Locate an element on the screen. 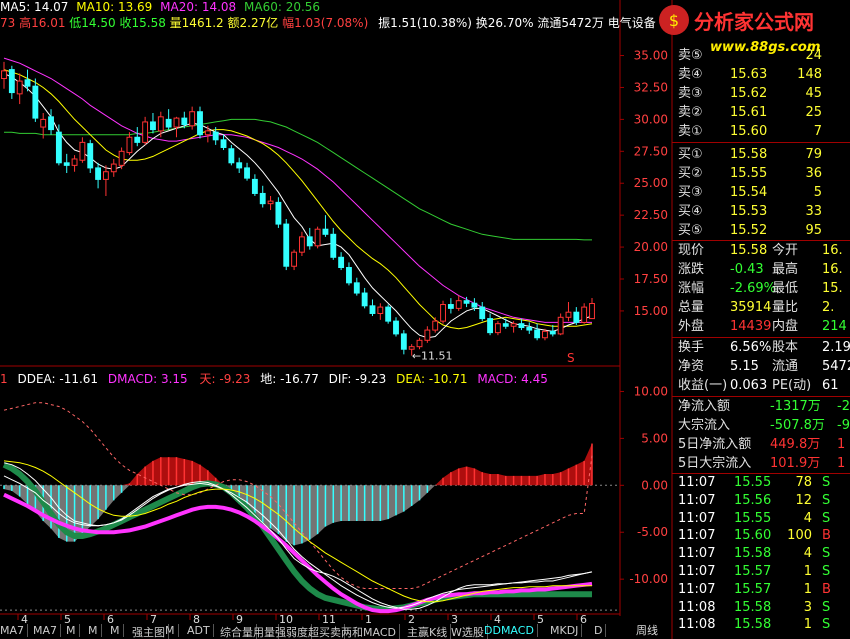  indicator-tab: DDMACD is located at coordinates (511, 630).